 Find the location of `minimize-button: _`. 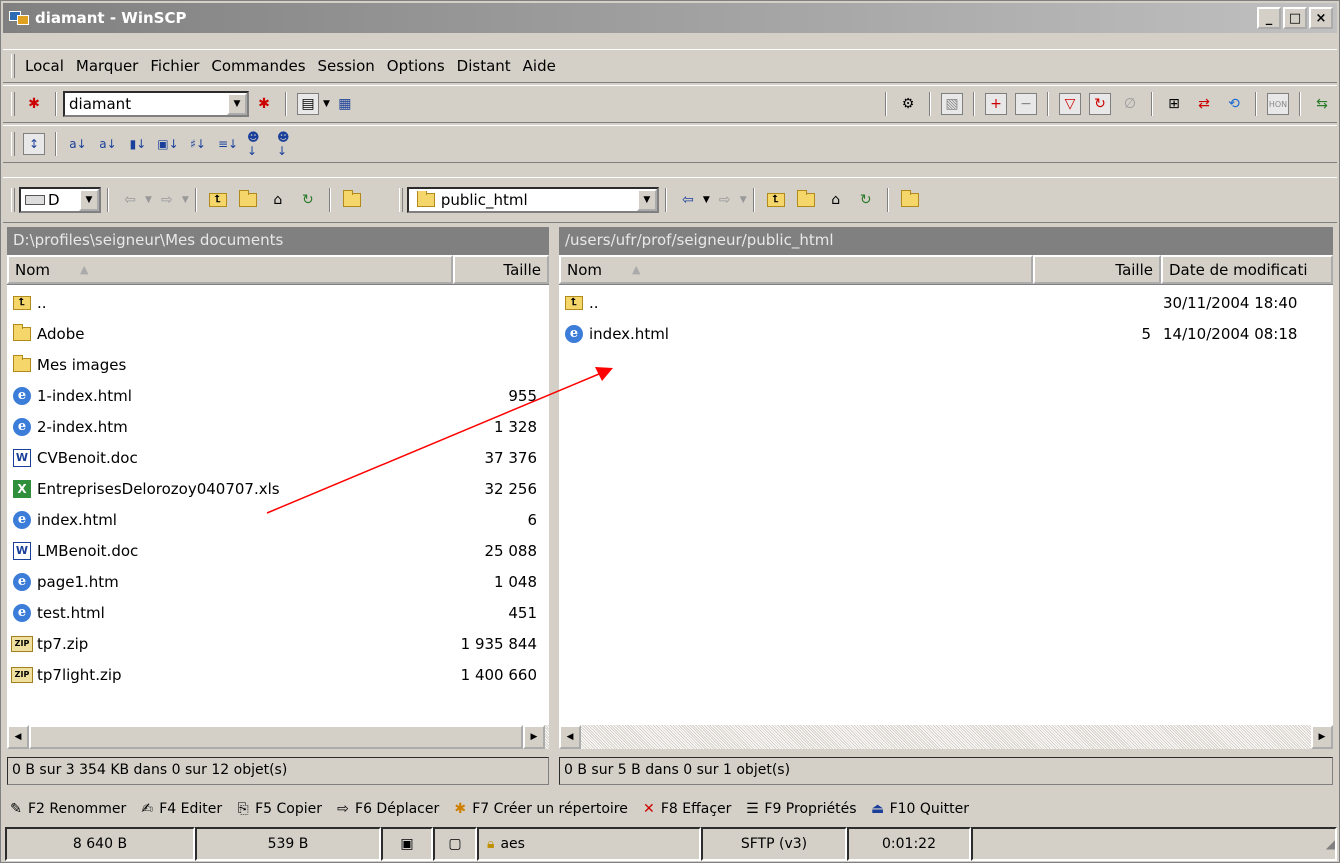

minimize-button: _ is located at coordinates (1269, 18).